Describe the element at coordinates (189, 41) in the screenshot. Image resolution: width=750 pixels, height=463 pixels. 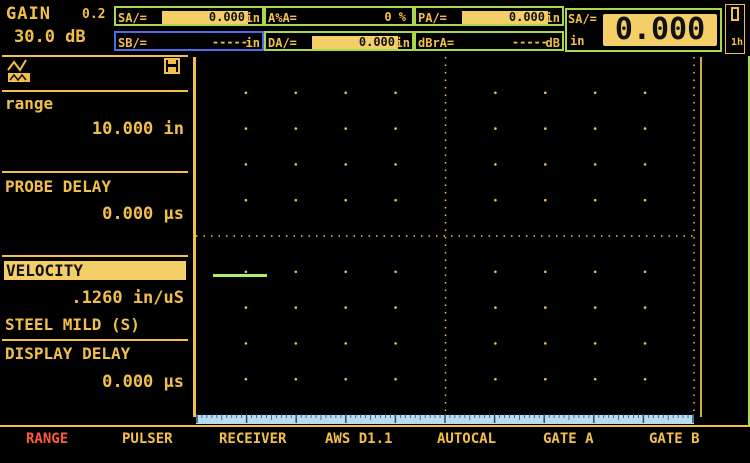
I see `reading-sb: SB/= ----- in` at that location.